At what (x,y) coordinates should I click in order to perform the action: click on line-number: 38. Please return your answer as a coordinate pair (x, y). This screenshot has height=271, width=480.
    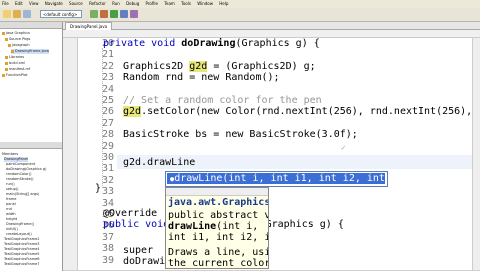
    Looking at the image, I should click on (107, 249).